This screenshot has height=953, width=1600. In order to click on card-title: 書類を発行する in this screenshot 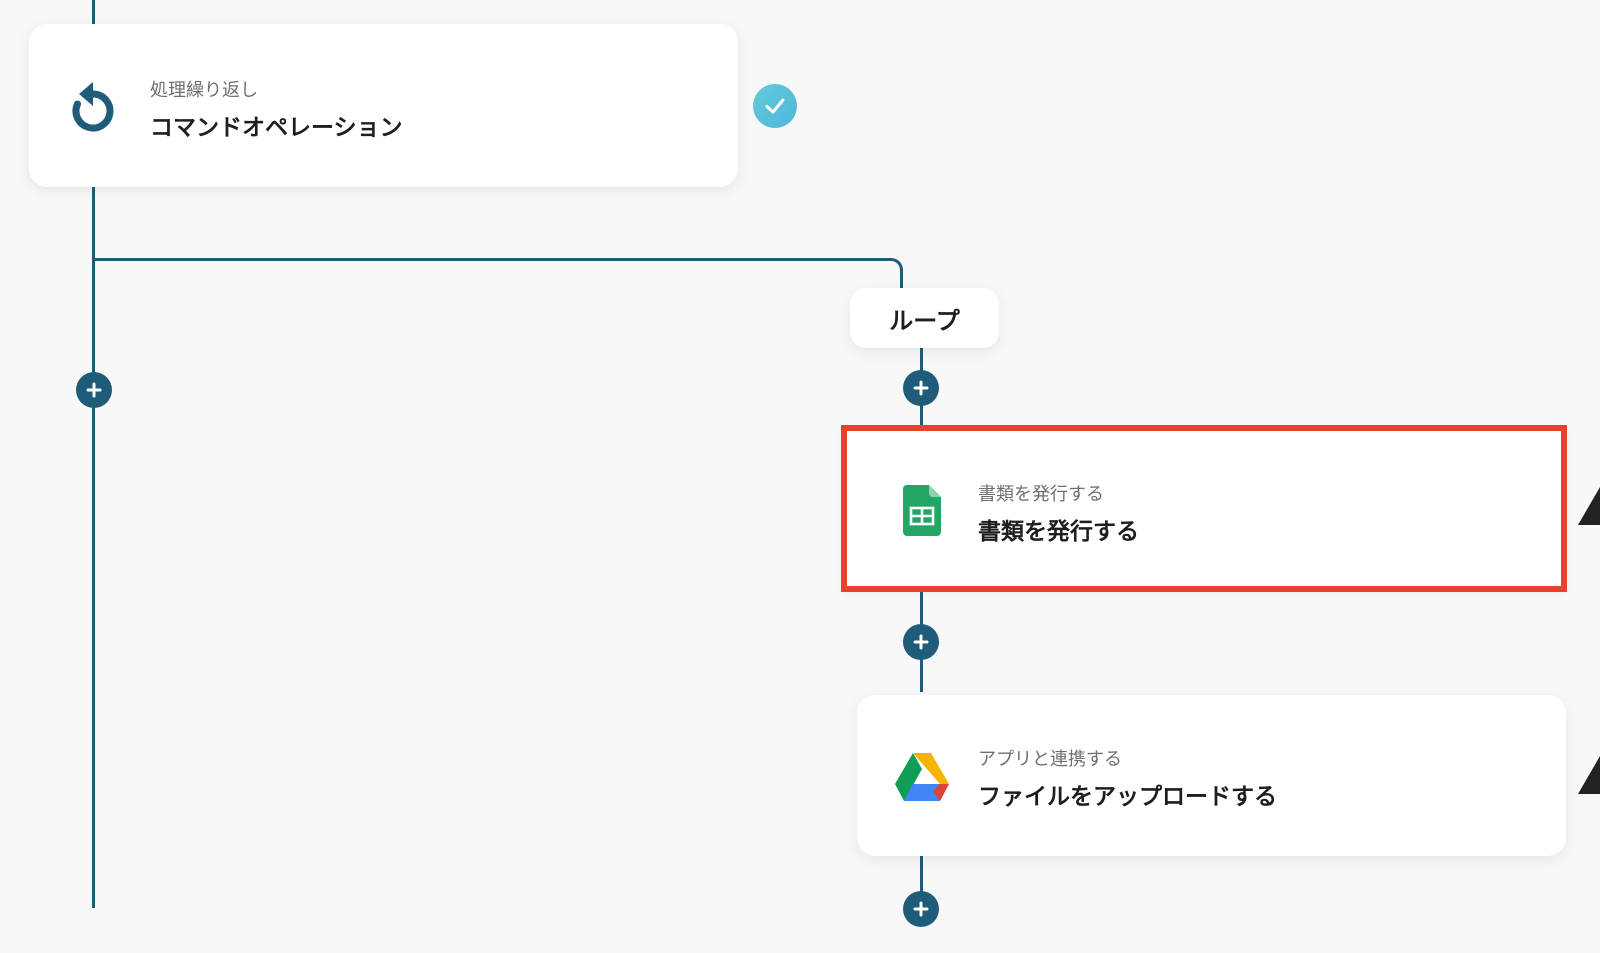, I will do `click(1058, 532)`.